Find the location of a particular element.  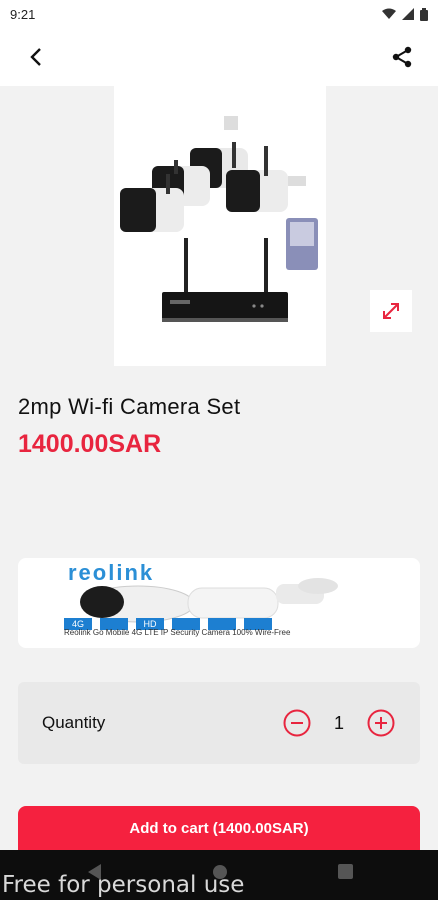

signal-icon is located at coordinates (408, 14).